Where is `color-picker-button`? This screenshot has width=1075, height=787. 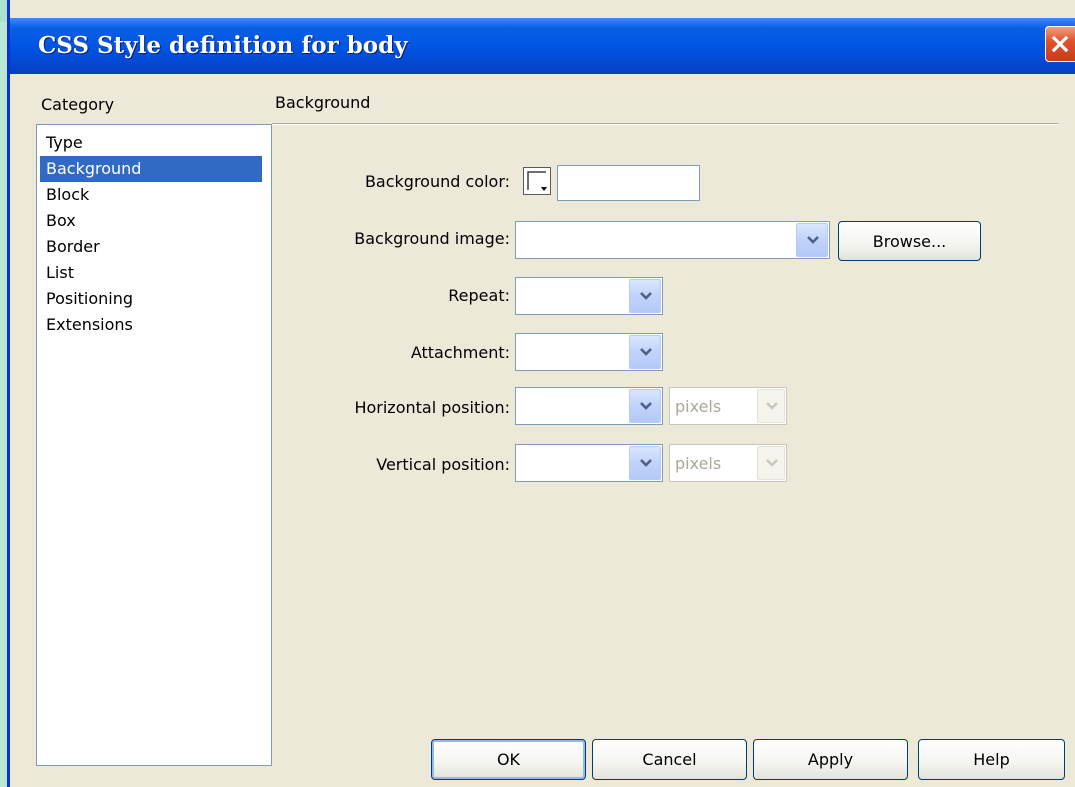
color-picker-button is located at coordinates (537, 181).